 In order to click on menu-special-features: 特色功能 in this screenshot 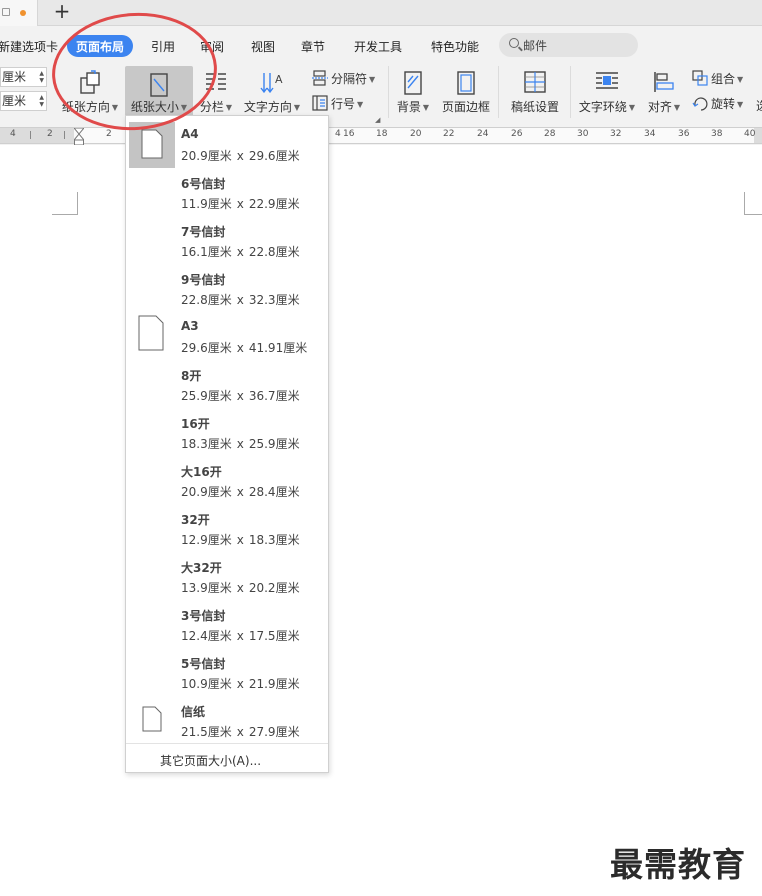, I will do `click(455, 46)`.